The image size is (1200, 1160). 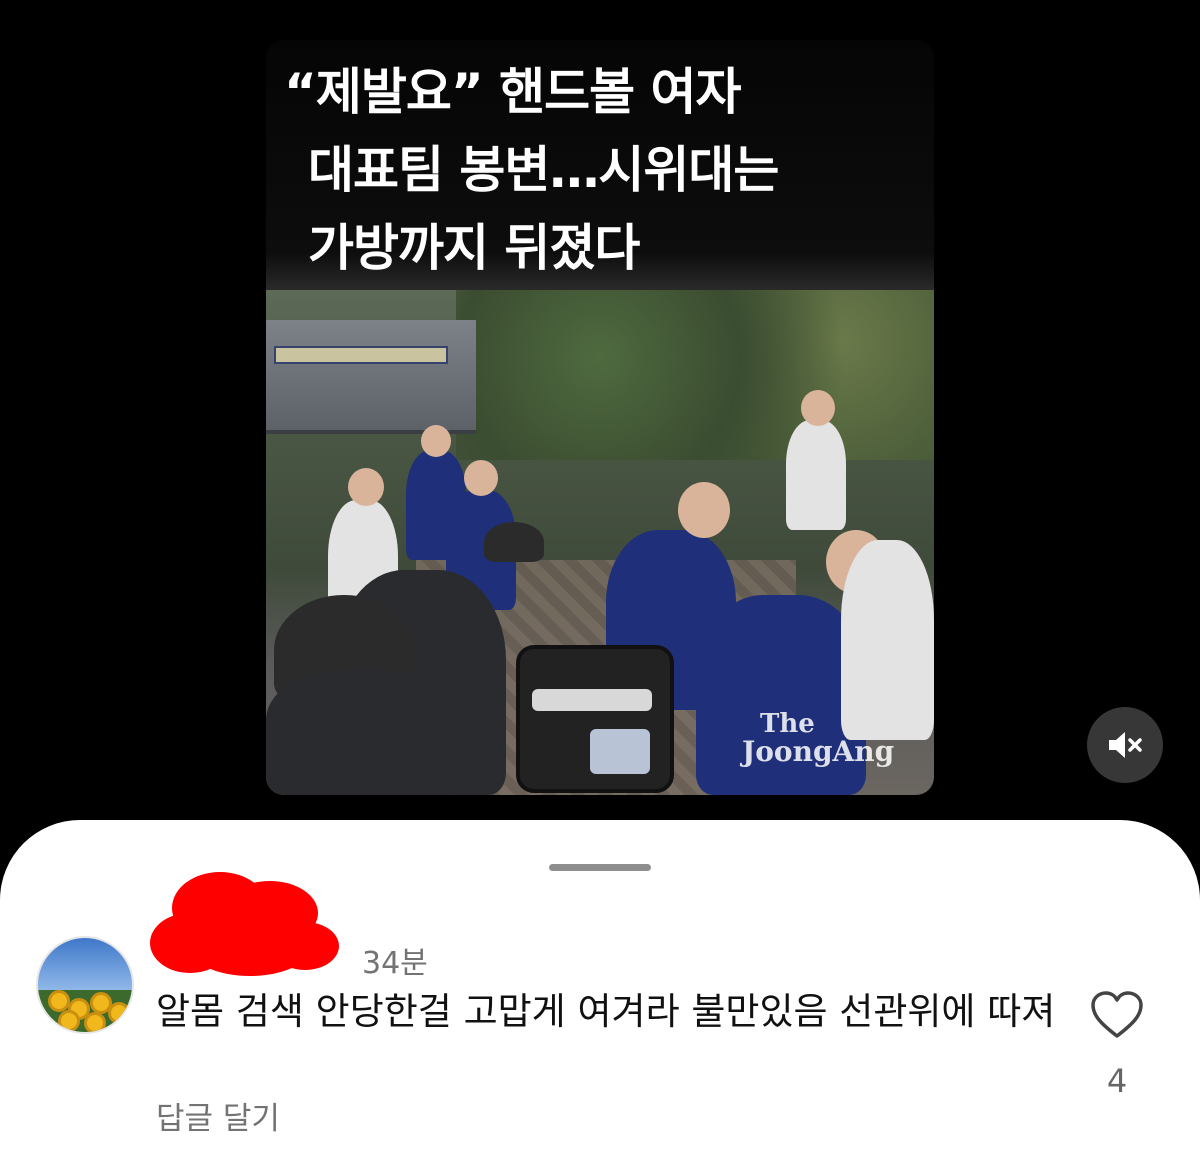 What do you see at coordinates (85, 964) in the screenshot?
I see `avatar-sky` at bounding box center [85, 964].